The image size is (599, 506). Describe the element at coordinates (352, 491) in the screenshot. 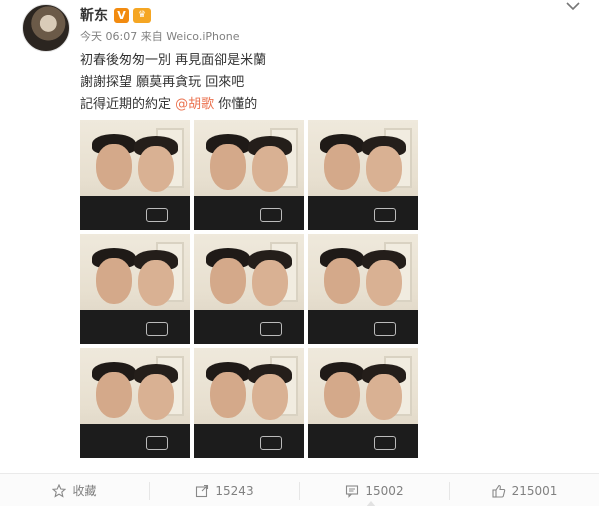

I see `comment-icon` at that location.